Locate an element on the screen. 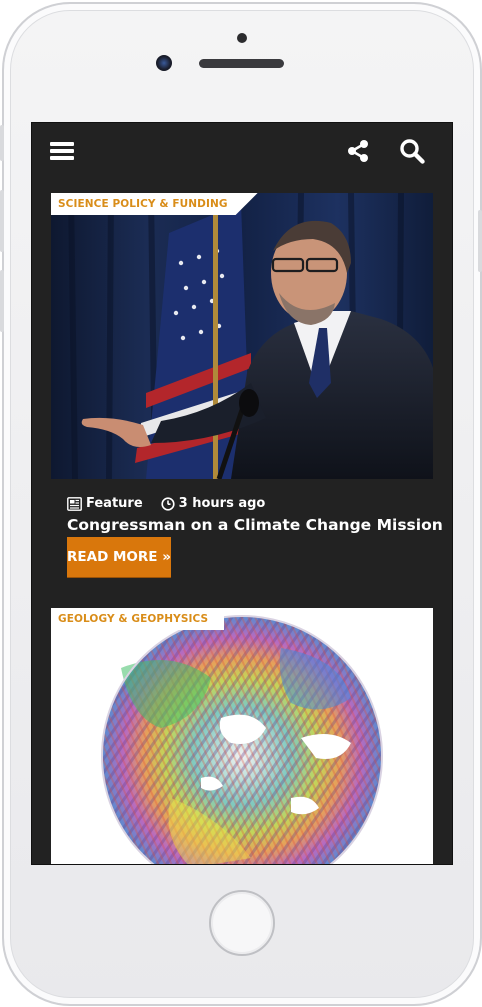 The height and width of the screenshot is (1007, 482). front-camera is located at coordinates (164, 63).